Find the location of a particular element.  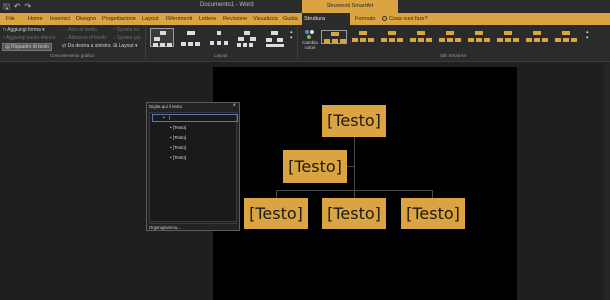

tab-review: Revisione is located at coordinates (235, 19).